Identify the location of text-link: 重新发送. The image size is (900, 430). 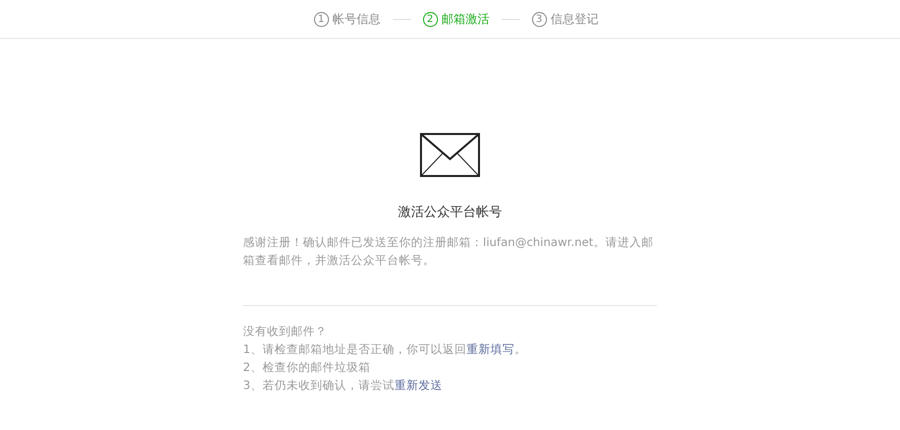
(418, 385).